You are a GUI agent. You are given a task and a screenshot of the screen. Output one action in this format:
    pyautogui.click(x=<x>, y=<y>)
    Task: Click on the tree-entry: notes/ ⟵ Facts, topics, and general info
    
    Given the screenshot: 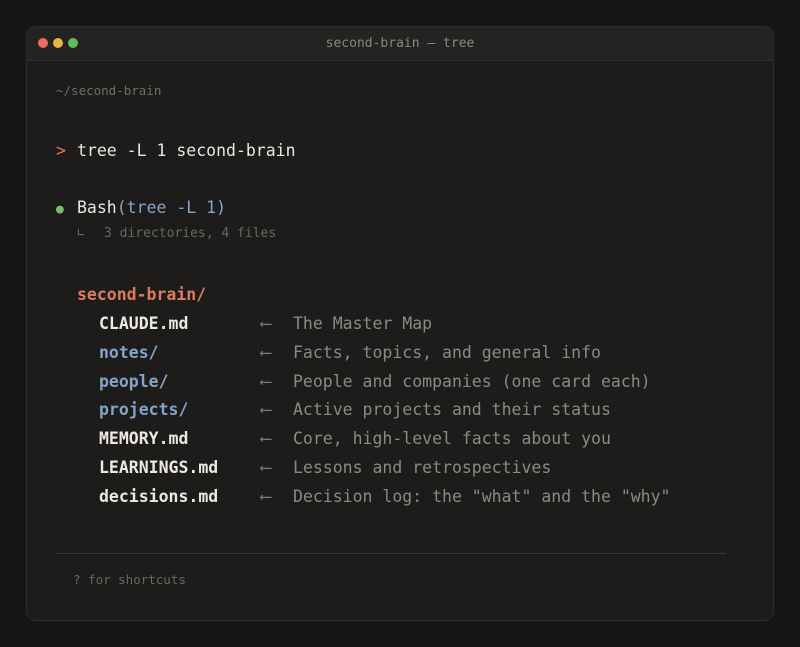 What is the action you would take?
    pyautogui.click(x=419, y=355)
    